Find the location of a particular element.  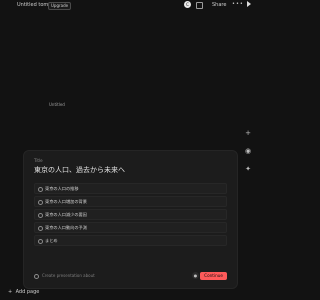

plus-icon: + is located at coordinates (10, 292).